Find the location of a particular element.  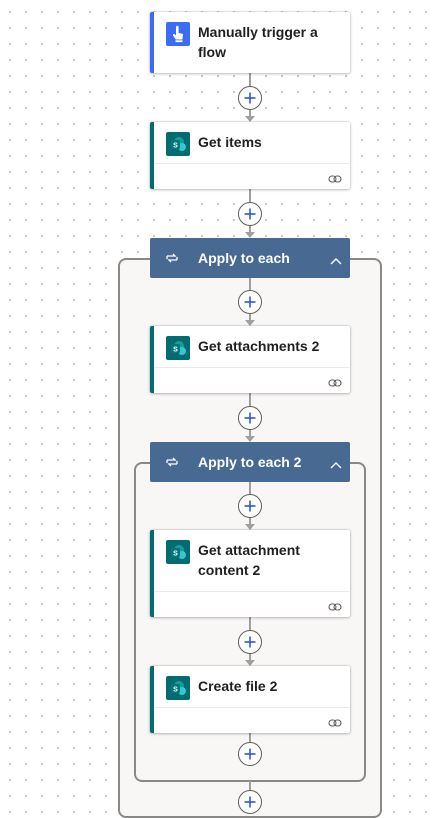

get-attachments-card: Get attachments 2 is located at coordinates (250, 359).